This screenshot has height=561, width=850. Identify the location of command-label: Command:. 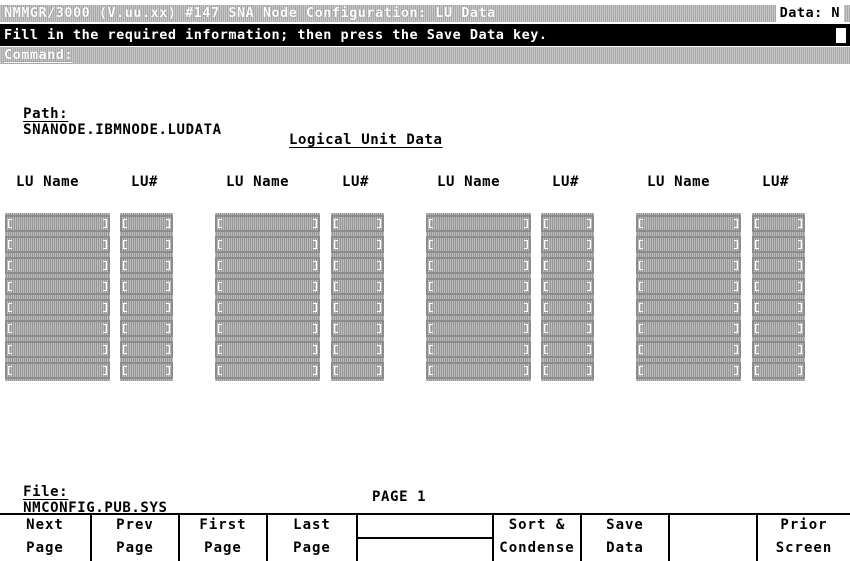
(39, 55).